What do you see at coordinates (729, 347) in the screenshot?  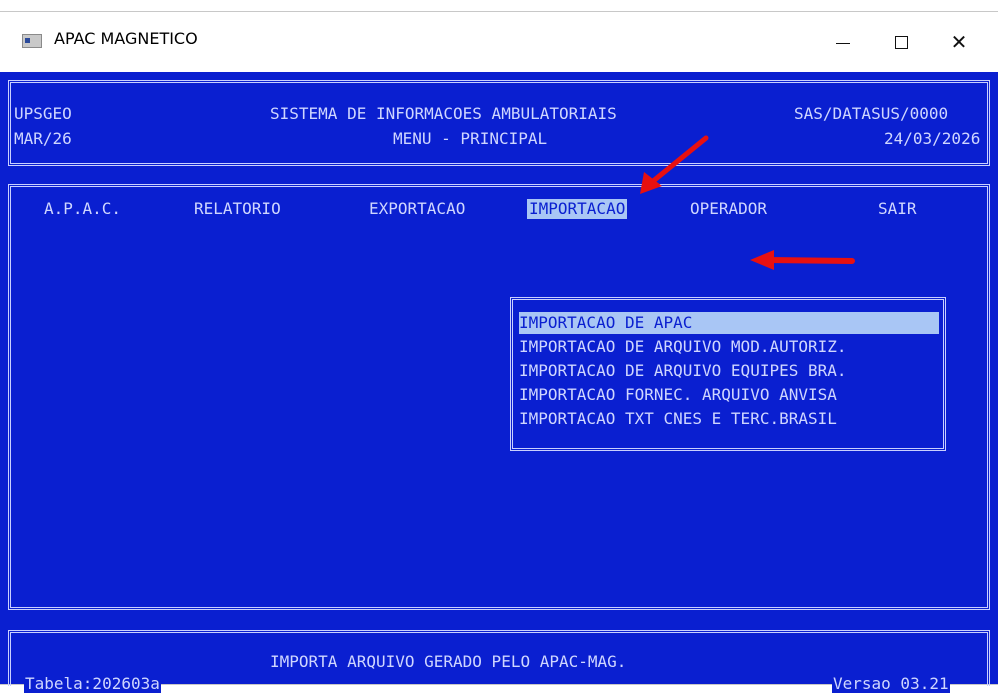 I see `submenu-importacao-mod-autoriz: IMPORTACAO DE ARQUIVO MOD.AUTORIZ.` at bounding box center [729, 347].